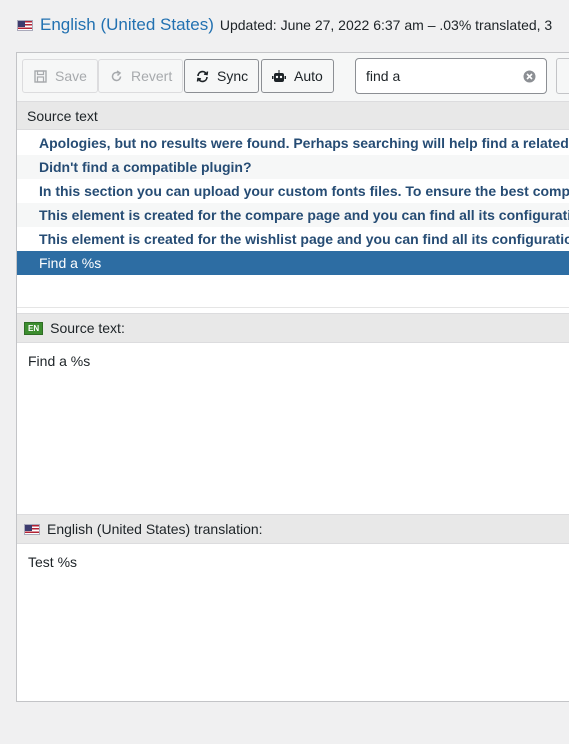 This screenshot has height=744, width=569. I want to click on translation-panel-header: English (United States) translation:, so click(293, 529).